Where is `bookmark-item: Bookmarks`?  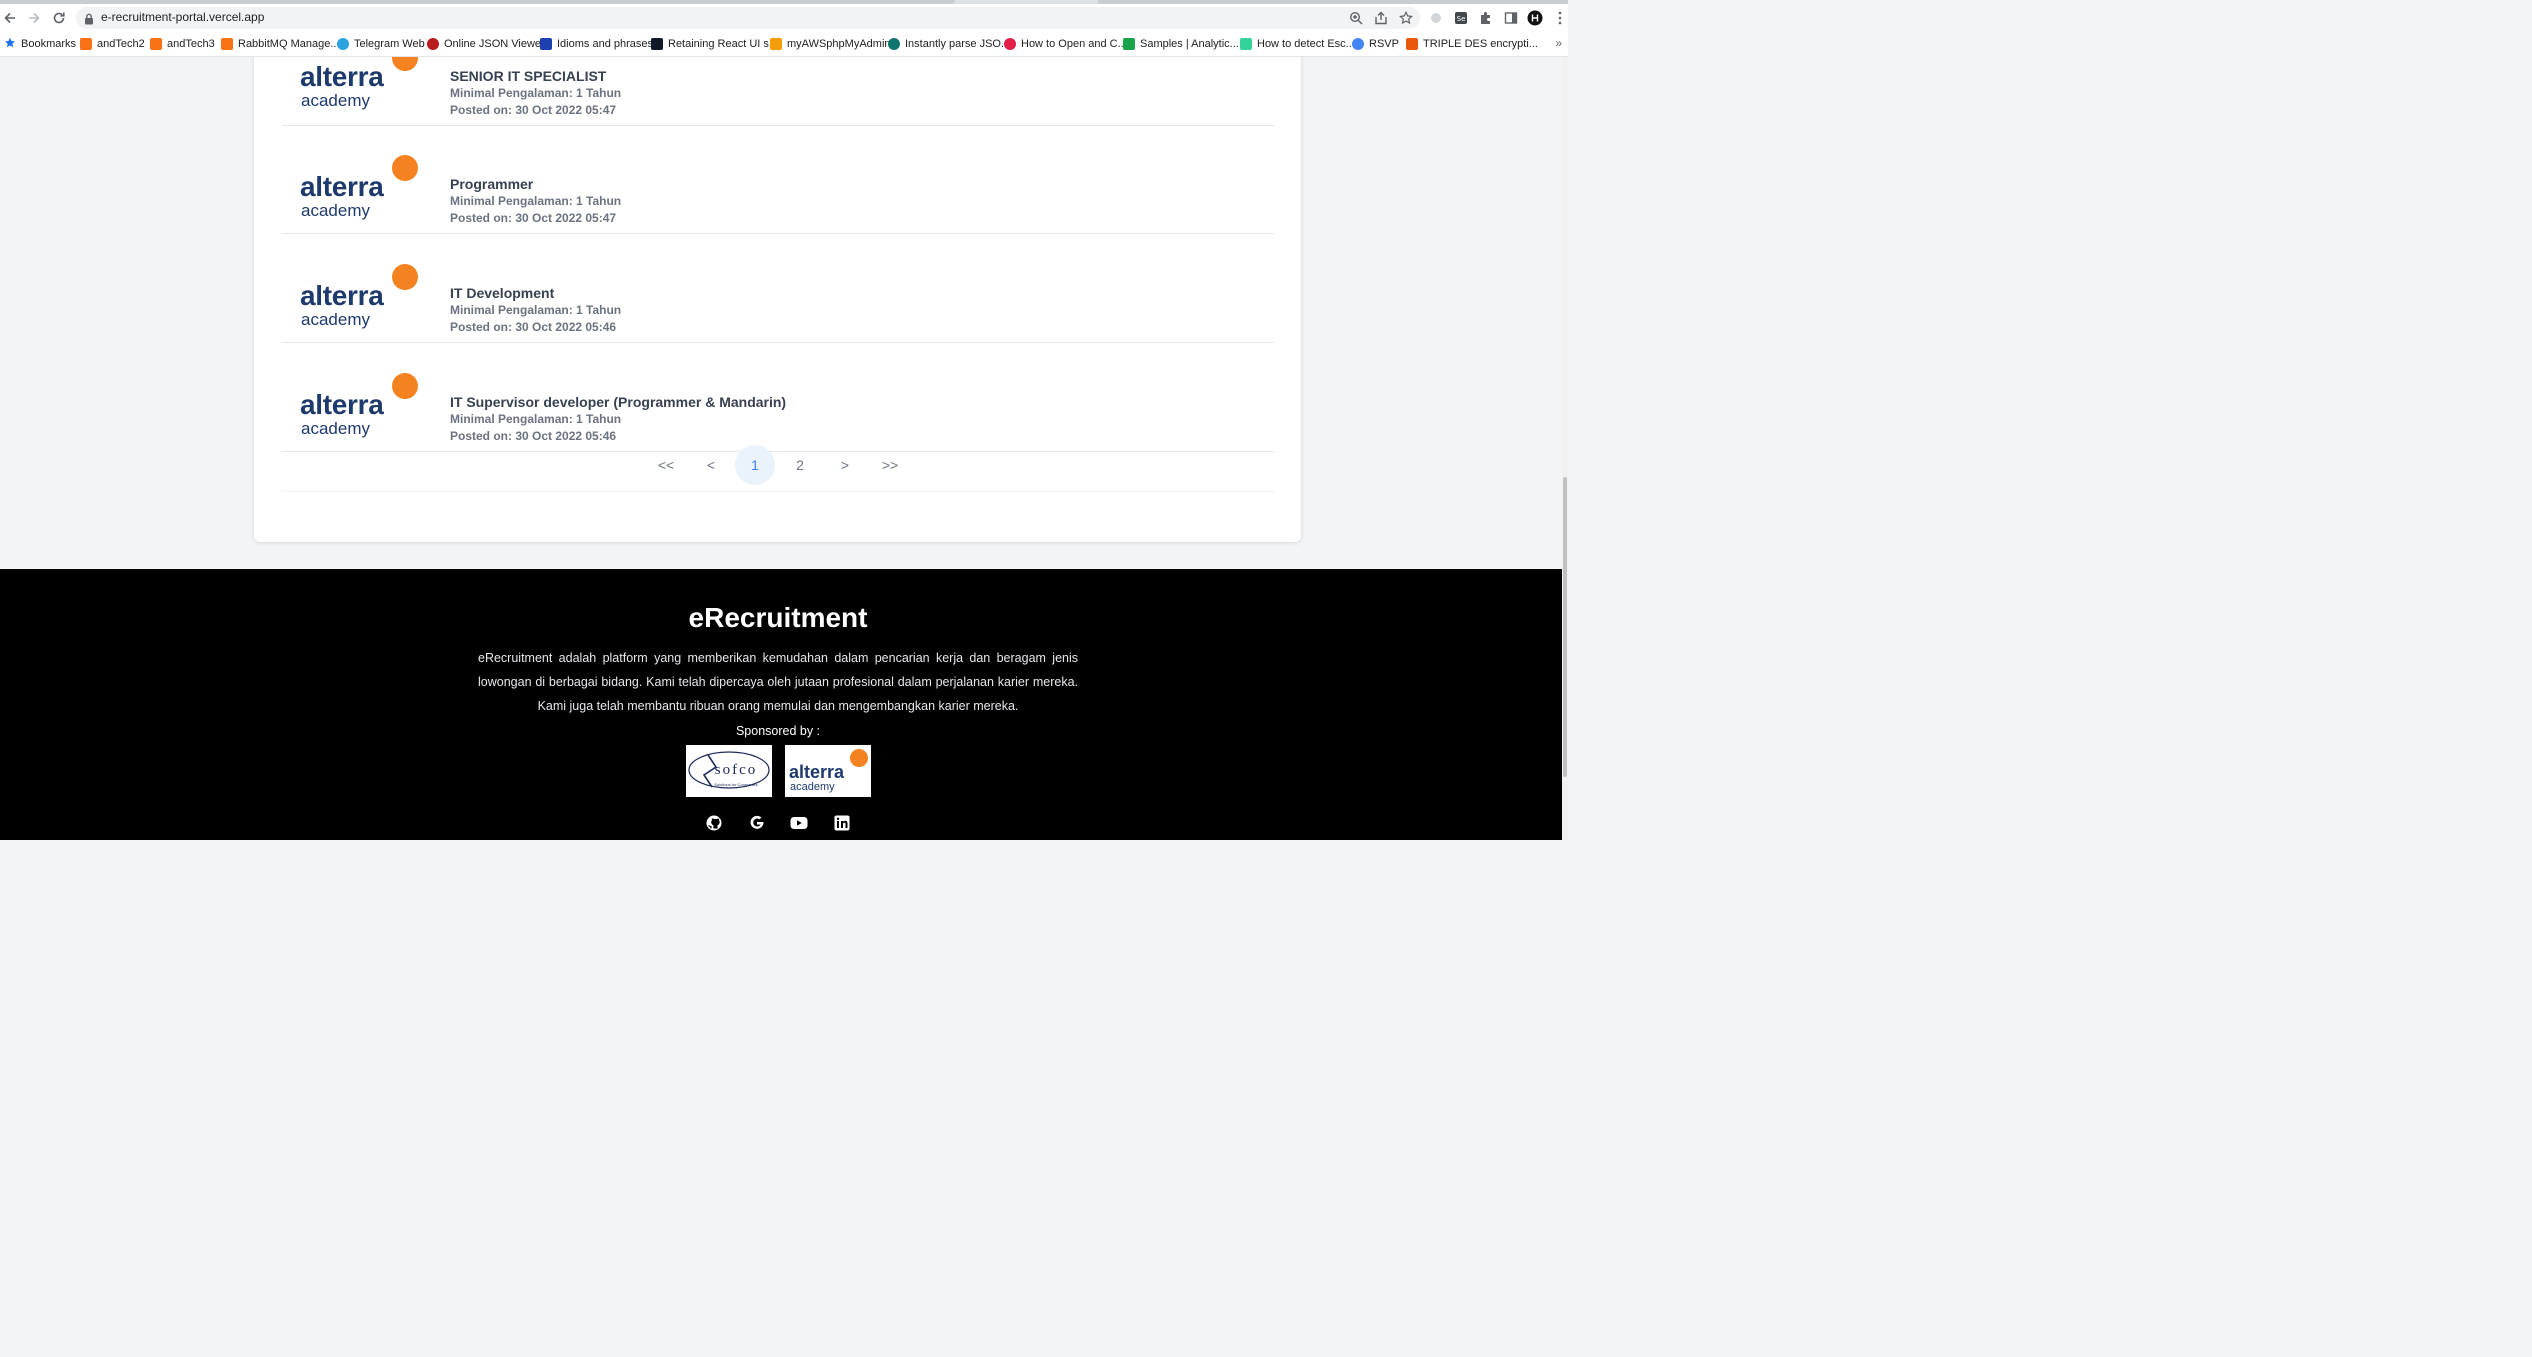
bookmark-item: Bookmarks is located at coordinates (40, 44).